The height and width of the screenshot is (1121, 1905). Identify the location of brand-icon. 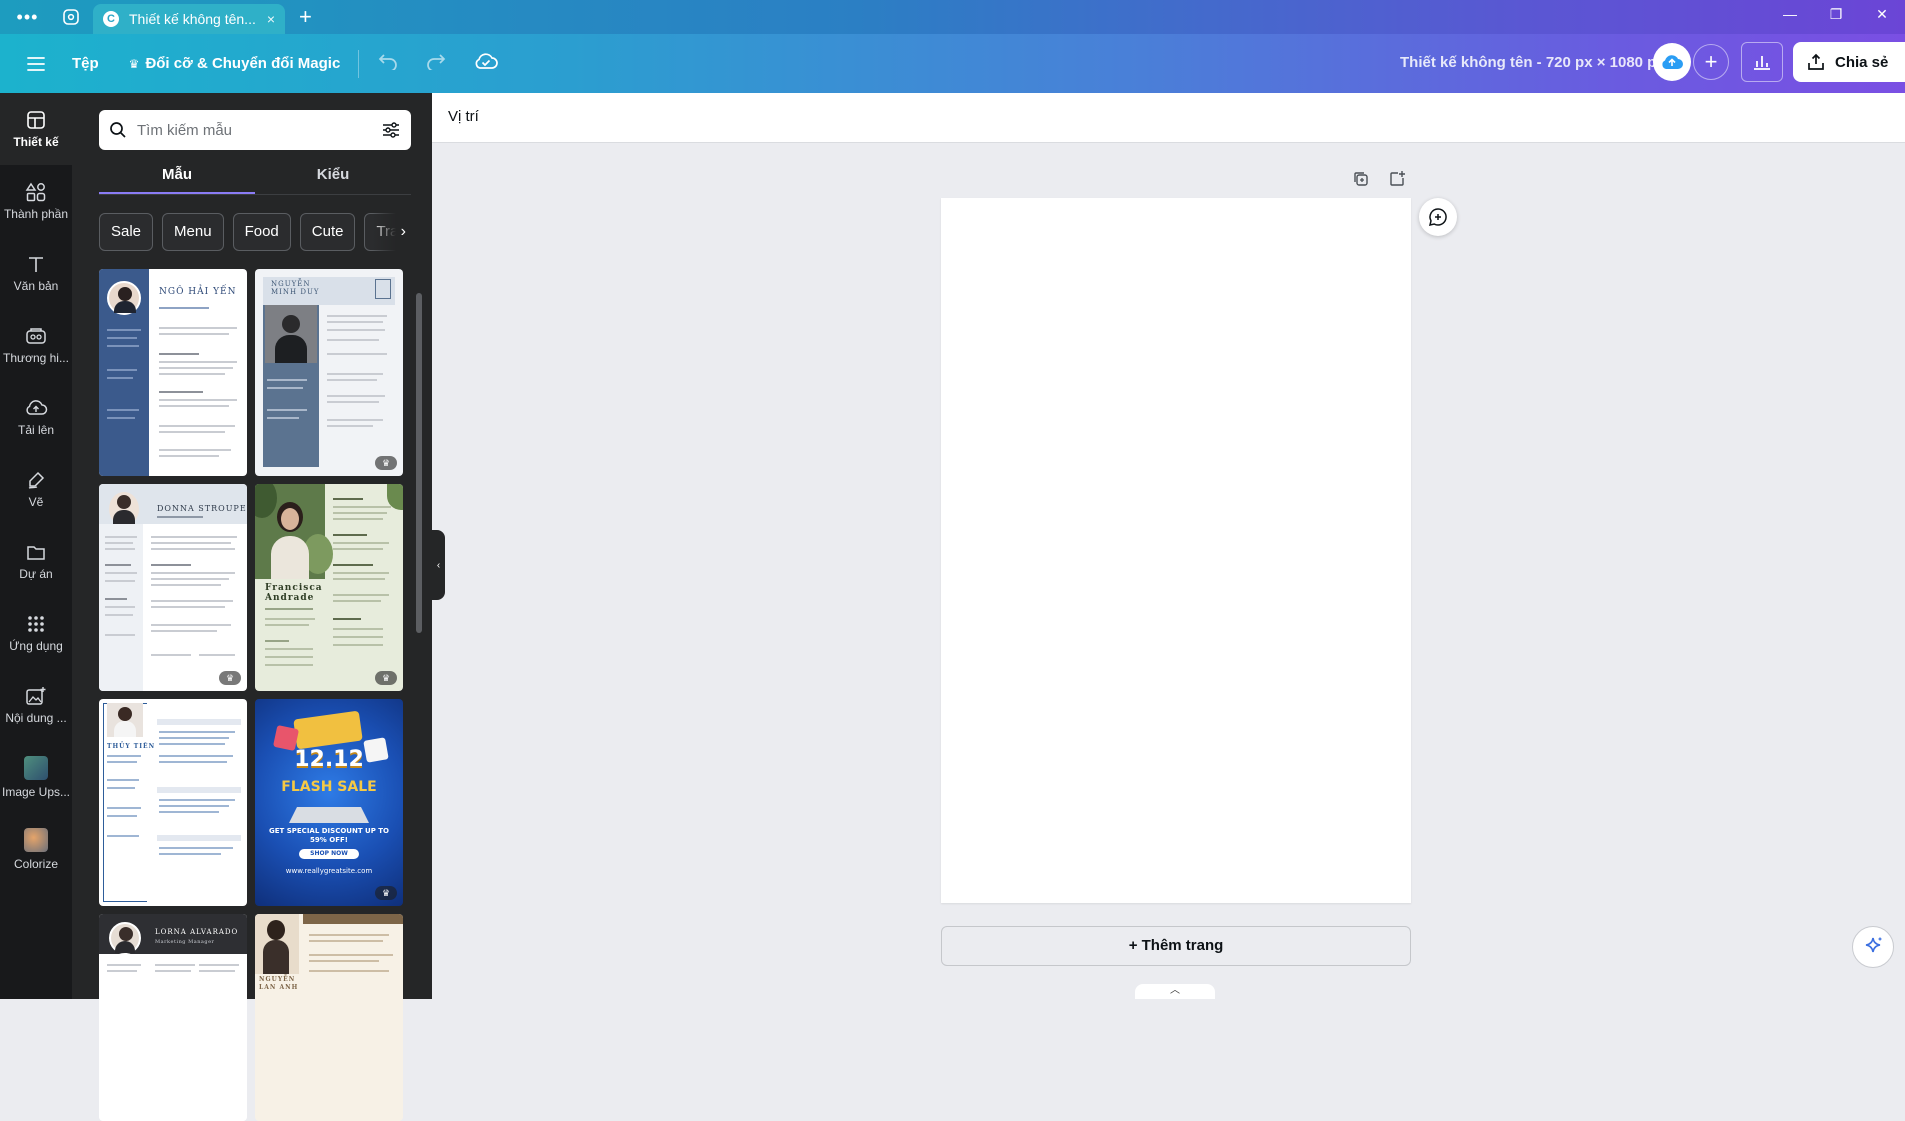
(36, 335).